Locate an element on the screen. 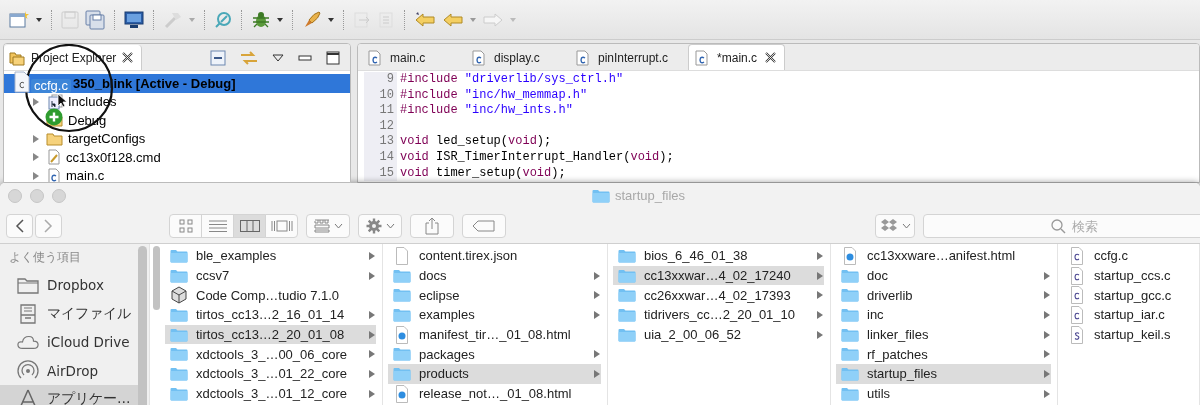  minimize-icon is located at coordinates (305, 57).